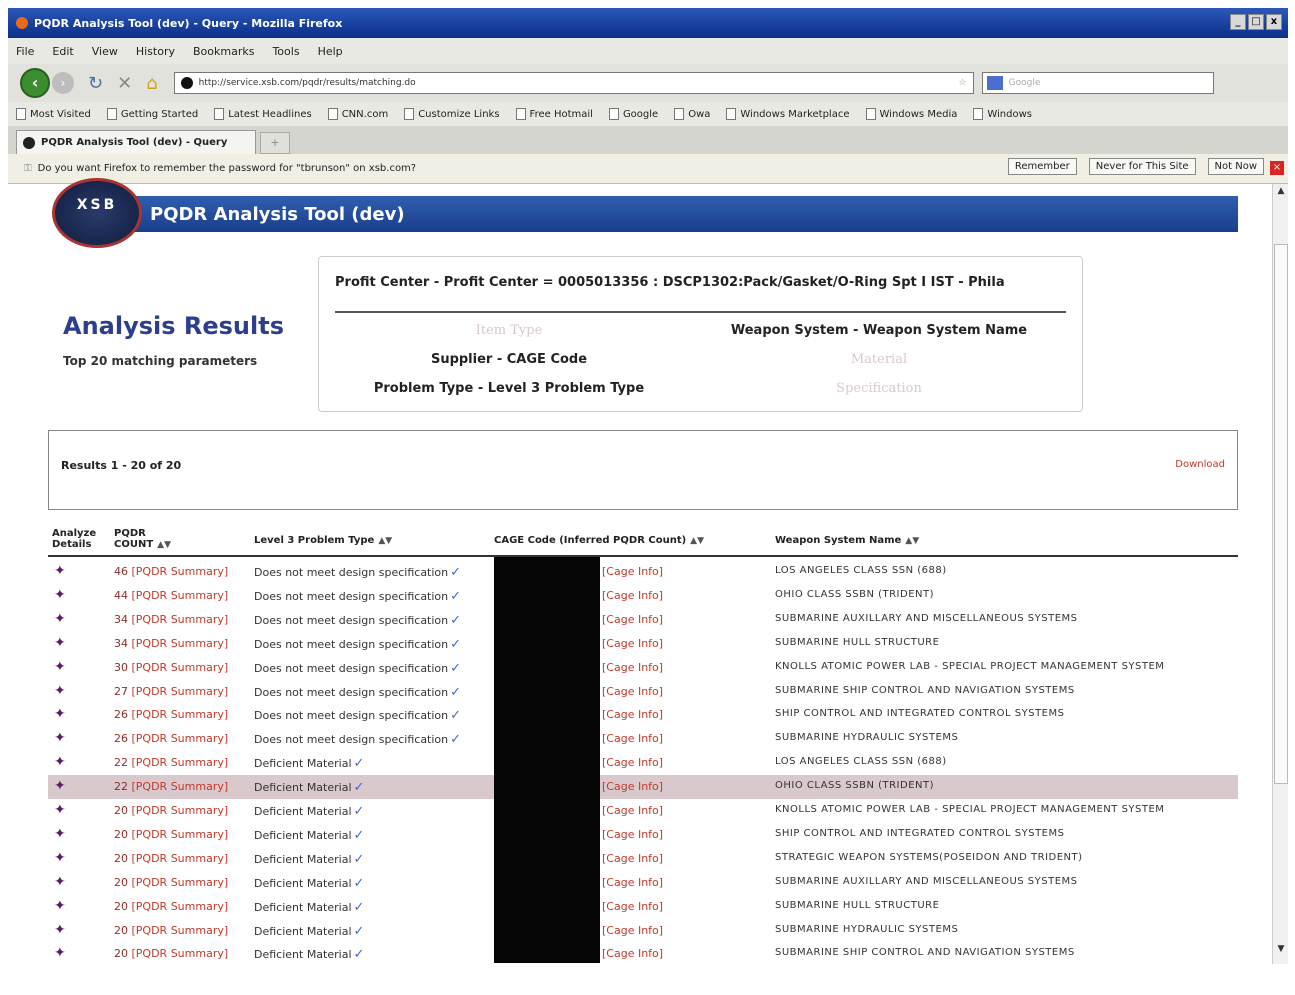 This screenshot has width=1295, height=995. What do you see at coordinates (994, 83) in the screenshot?
I see `search-engine-icon` at bounding box center [994, 83].